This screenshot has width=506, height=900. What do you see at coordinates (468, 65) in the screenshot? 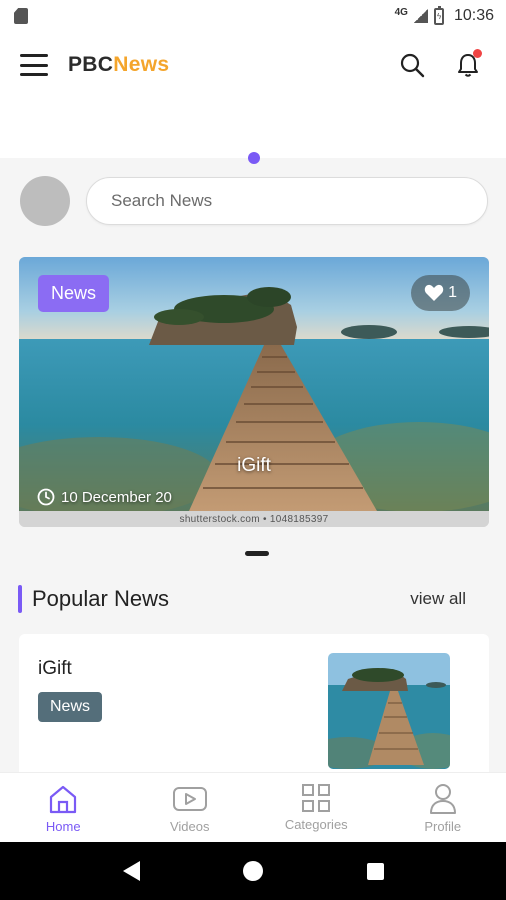
I see `notifications-button` at bounding box center [468, 65].